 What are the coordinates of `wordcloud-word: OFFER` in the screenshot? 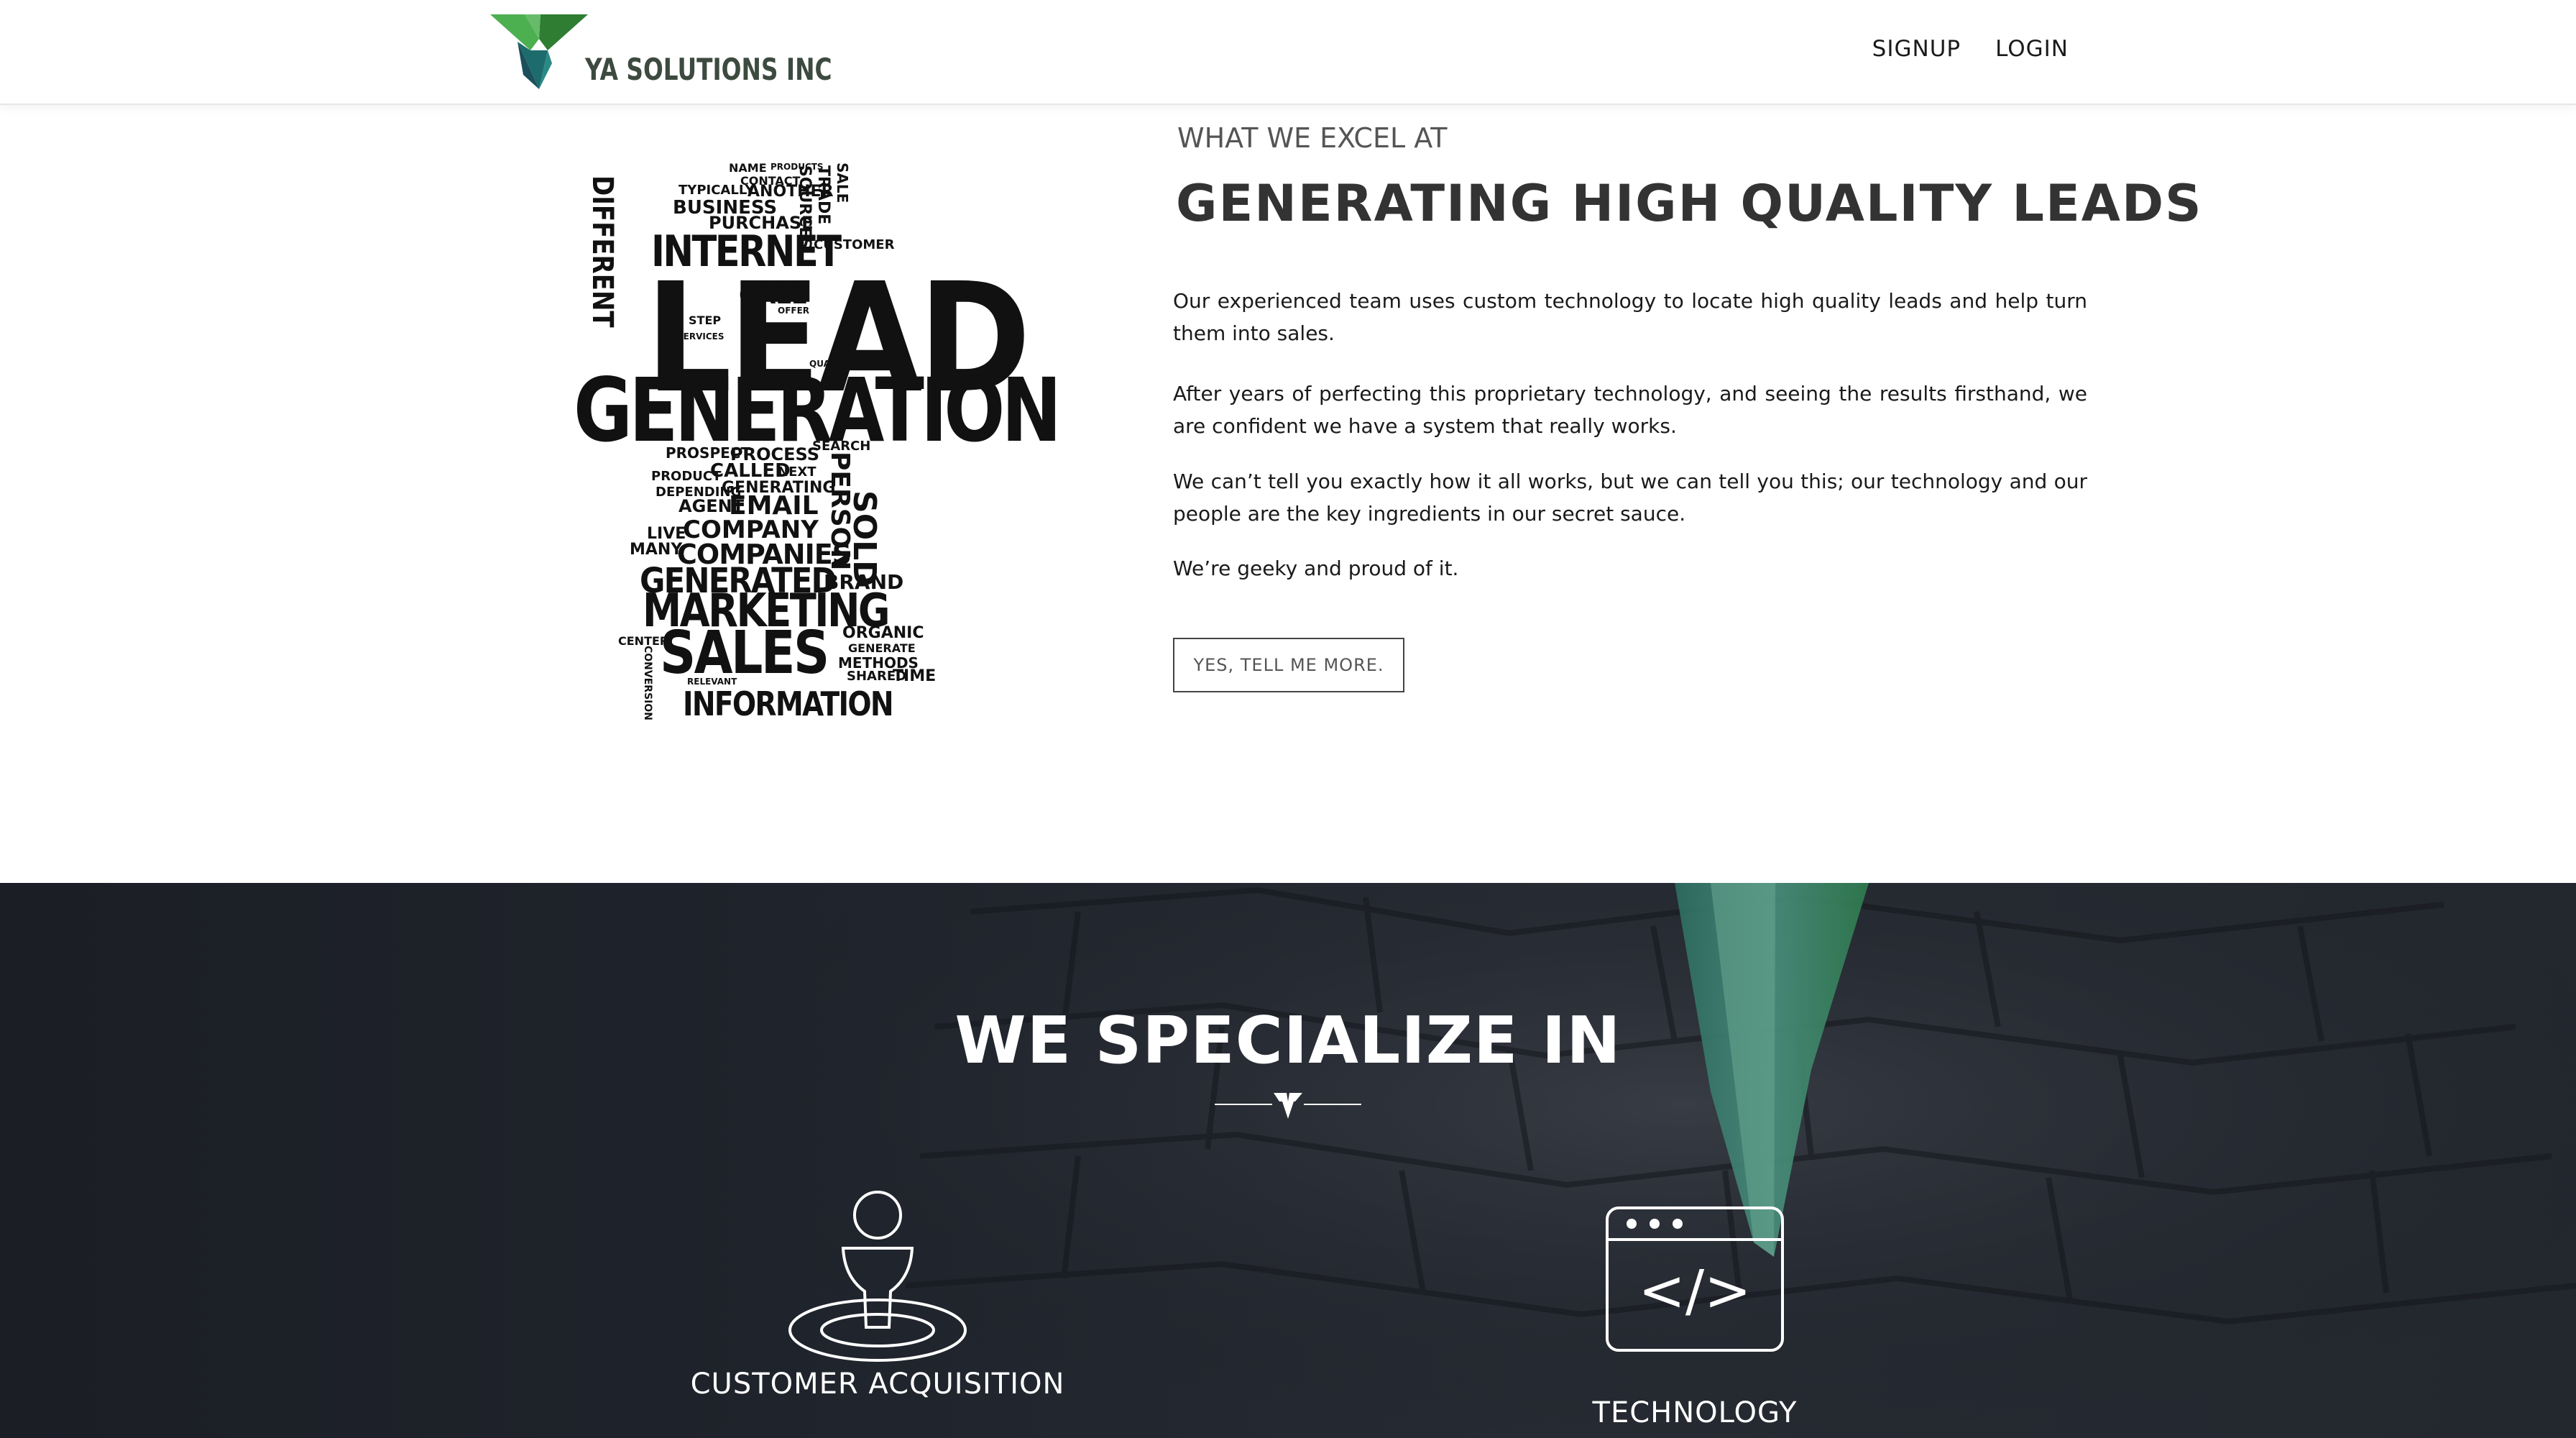 It's located at (794, 311).